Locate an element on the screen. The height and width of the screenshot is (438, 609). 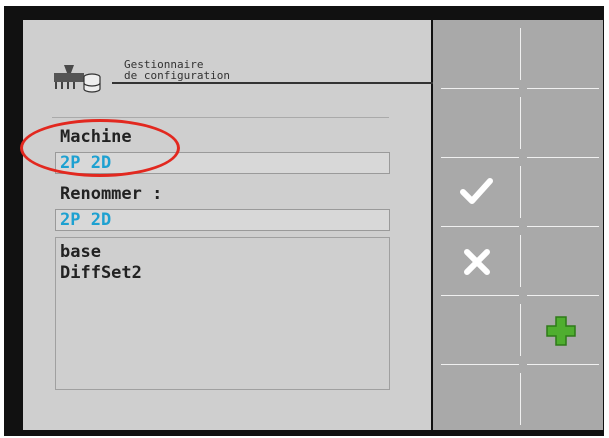
header-underline is located at coordinates (278, 83).